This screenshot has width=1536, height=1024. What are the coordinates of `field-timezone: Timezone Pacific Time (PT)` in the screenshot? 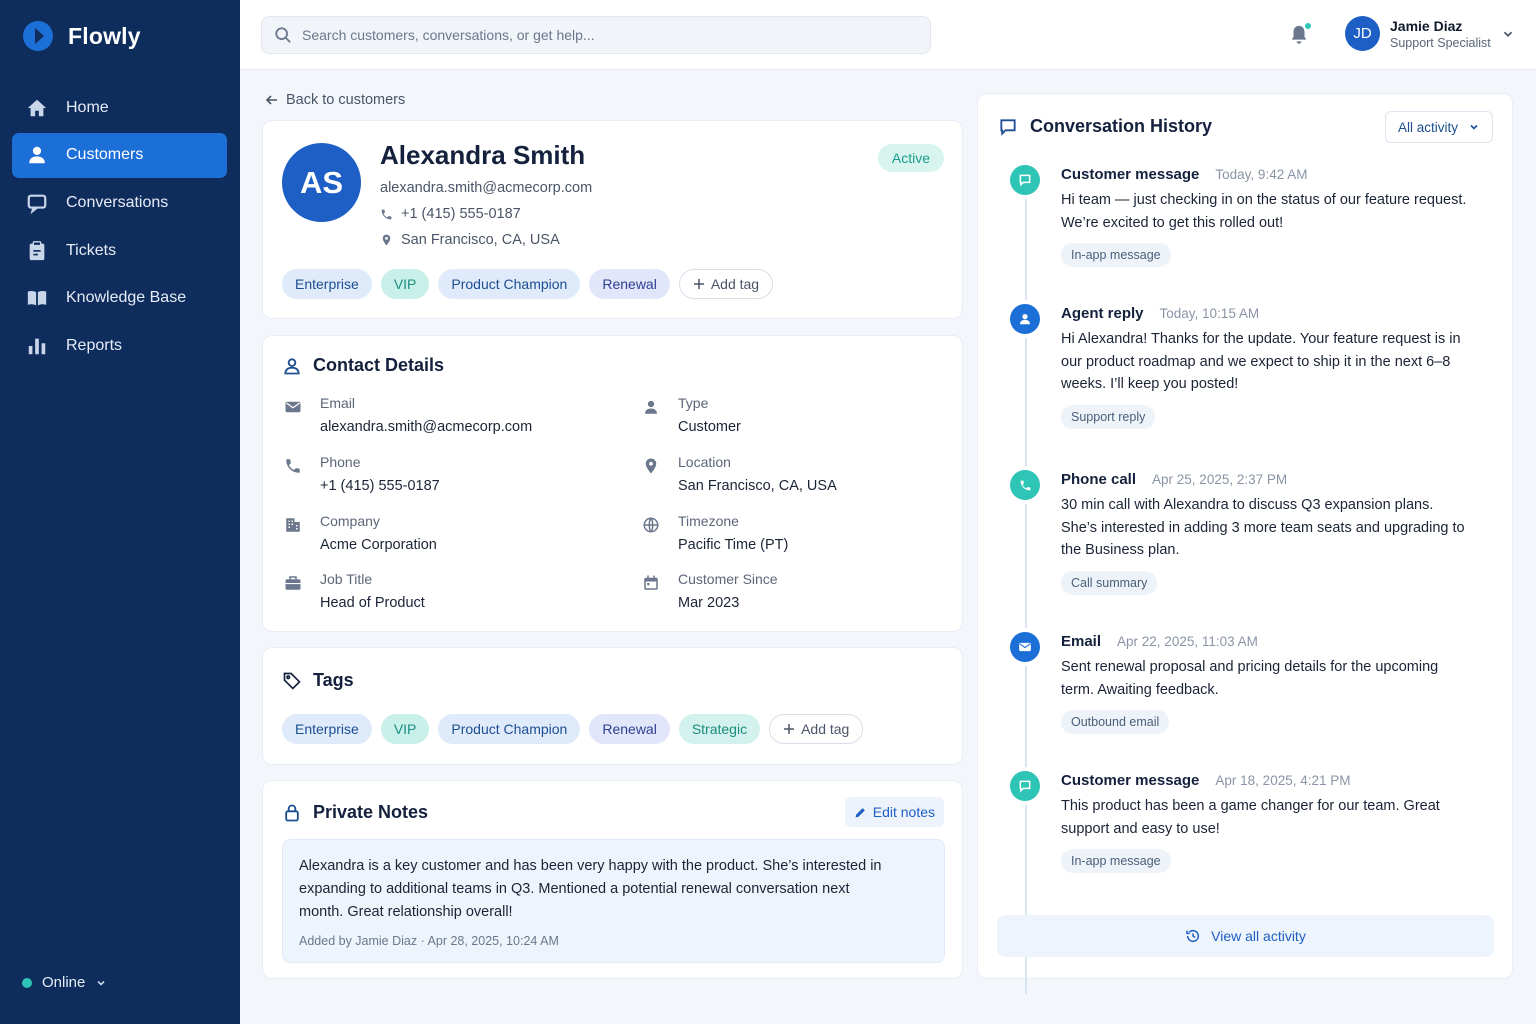 It's located at (715, 533).